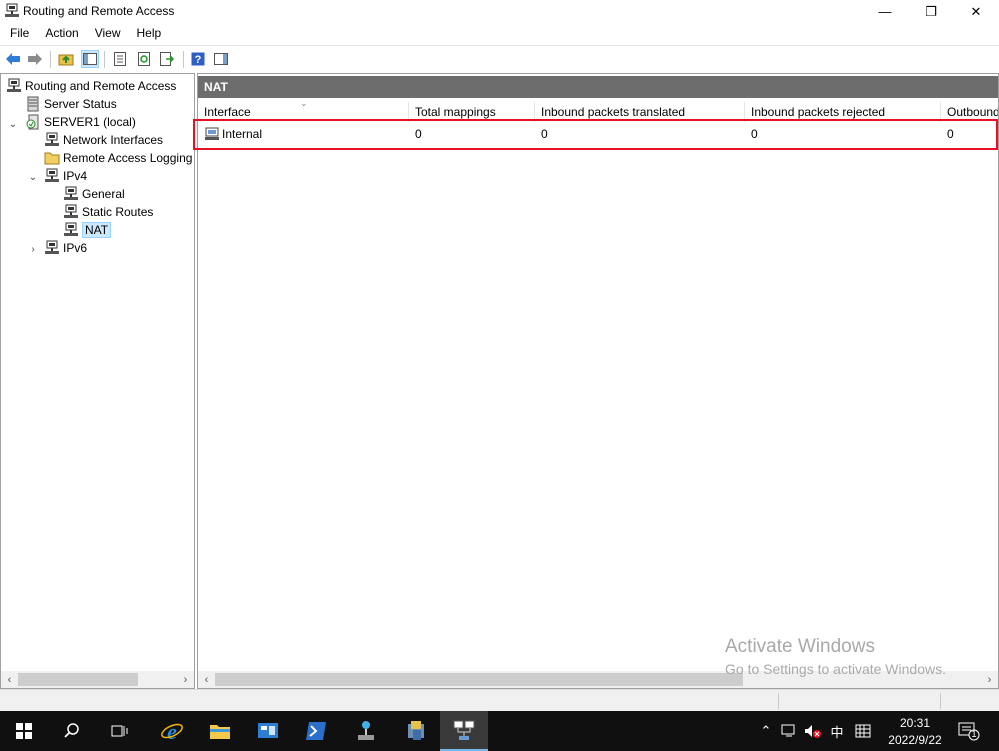  I want to click on tree-label-server1: SERVER1 (local), so click(90, 122).